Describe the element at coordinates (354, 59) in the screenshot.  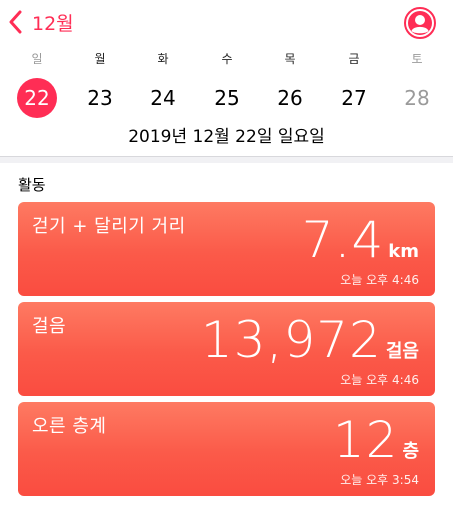
I see `weekday-label: 금` at that location.